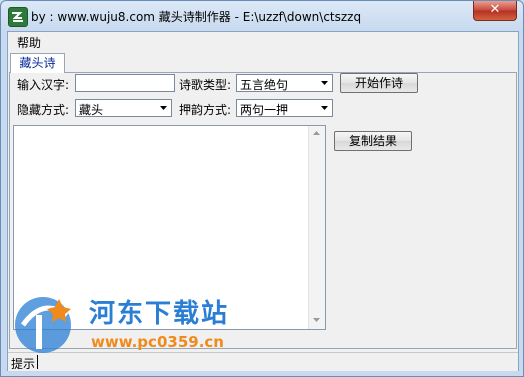  What do you see at coordinates (317, 321) in the screenshot?
I see `scroll-down-icon` at bounding box center [317, 321].